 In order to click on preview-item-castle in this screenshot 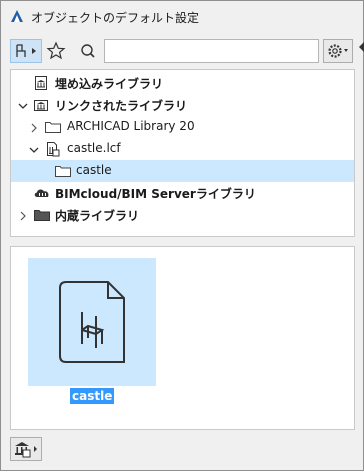, I will do `click(92, 322)`.